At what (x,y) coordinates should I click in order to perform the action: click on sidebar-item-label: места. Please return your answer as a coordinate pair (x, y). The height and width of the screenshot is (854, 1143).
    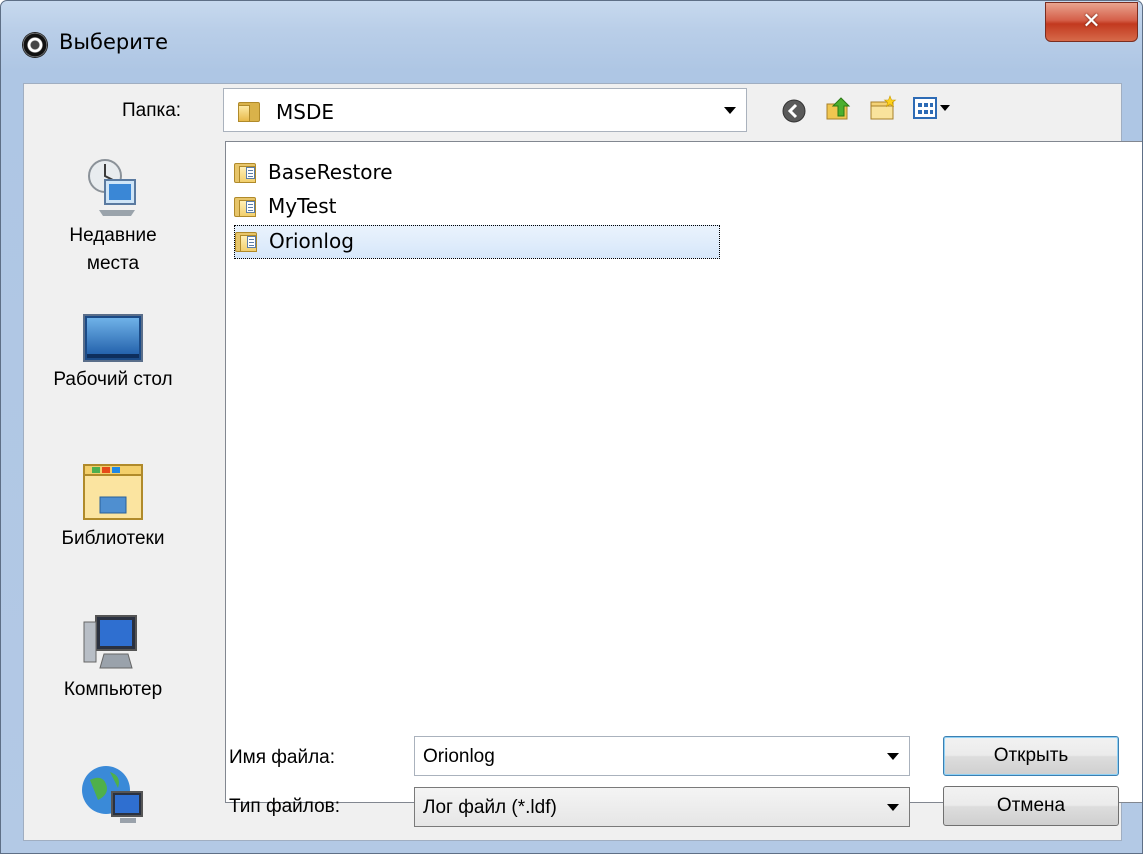
    Looking at the image, I should click on (113, 263).